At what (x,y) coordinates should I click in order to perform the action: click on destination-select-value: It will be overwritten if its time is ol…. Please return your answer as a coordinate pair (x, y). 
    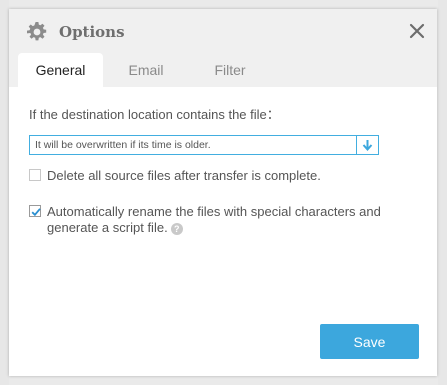
    Looking at the image, I should click on (123, 145).